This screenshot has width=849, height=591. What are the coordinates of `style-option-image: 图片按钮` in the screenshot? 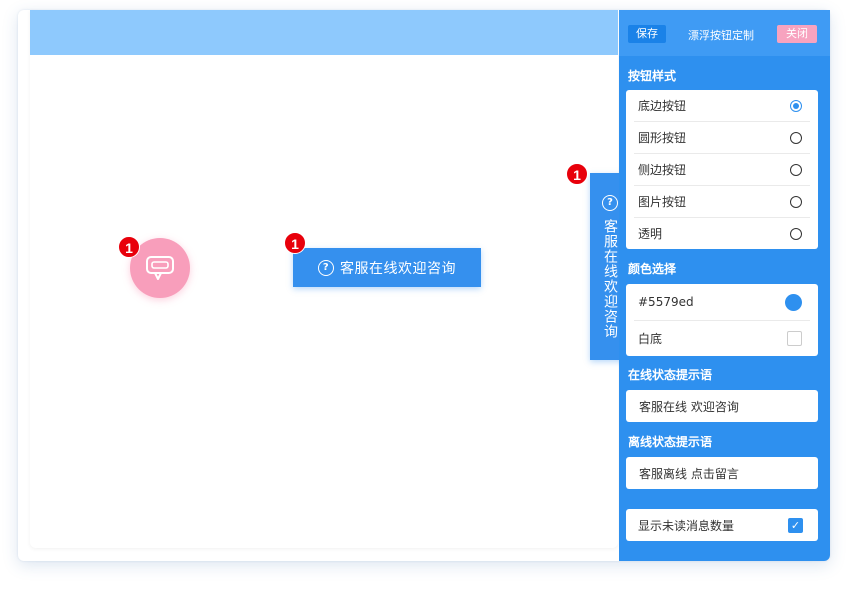 It's located at (722, 202).